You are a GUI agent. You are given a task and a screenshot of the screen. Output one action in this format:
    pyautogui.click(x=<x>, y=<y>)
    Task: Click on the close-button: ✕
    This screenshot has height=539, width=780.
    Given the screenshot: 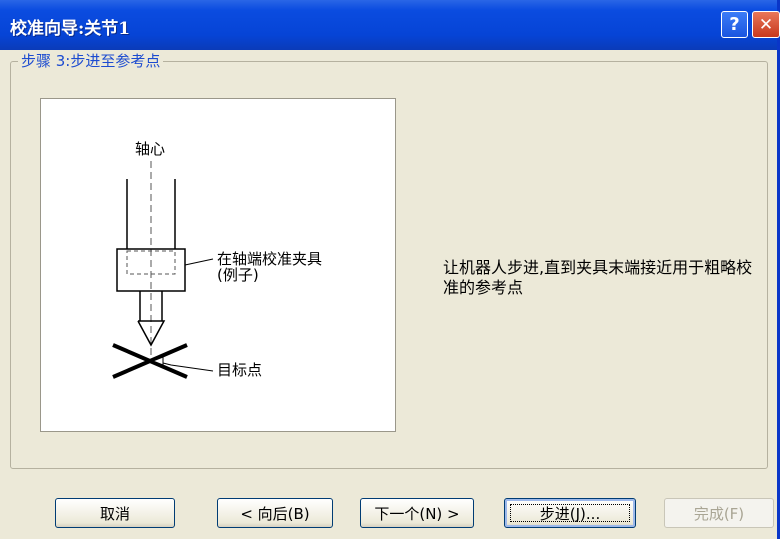 What is the action you would take?
    pyautogui.click(x=766, y=24)
    